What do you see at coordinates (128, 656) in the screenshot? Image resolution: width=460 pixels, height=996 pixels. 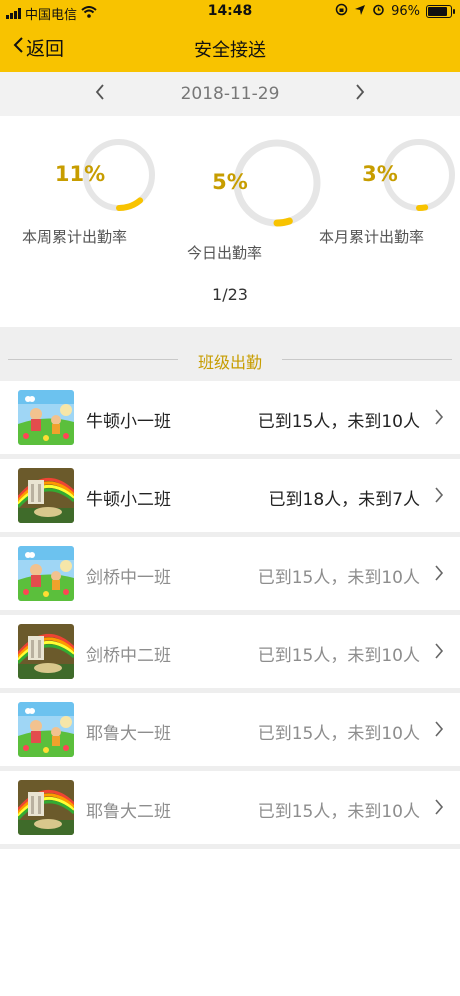 I see `class-name: 剑桥中二班` at bounding box center [128, 656].